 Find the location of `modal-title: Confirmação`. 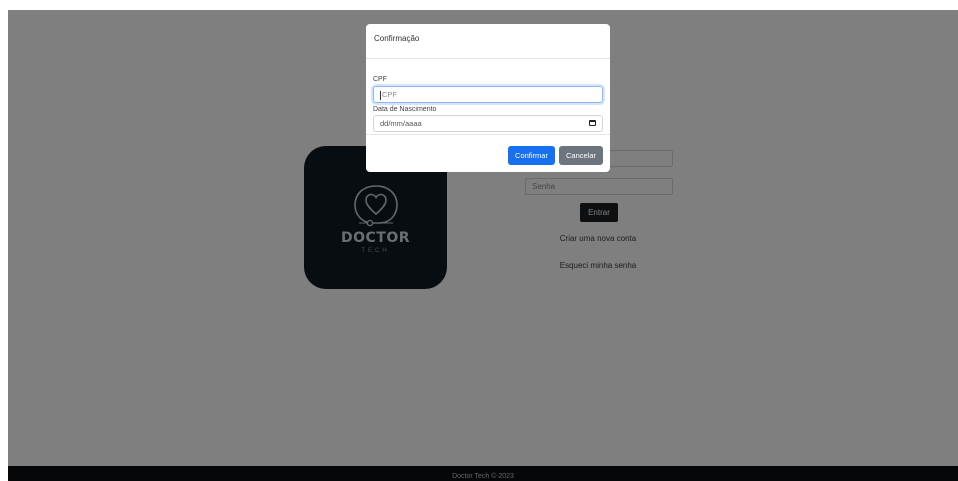

modal-title: Confirmação is located at coordinates (397, 38).